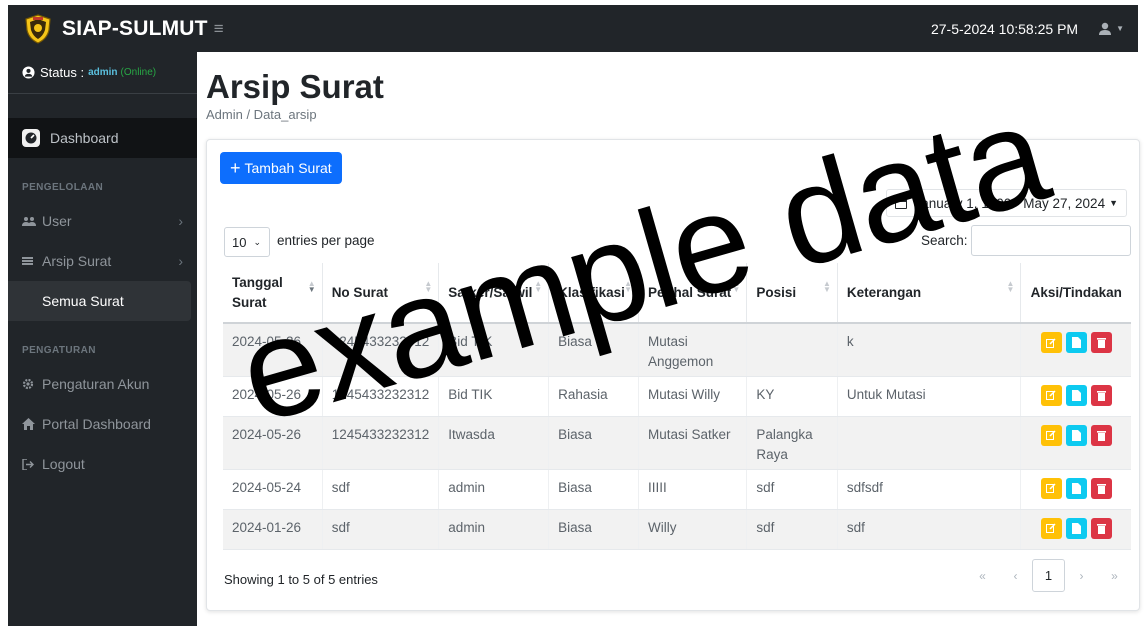 The height and width of the screenshot is (626, 1144). Describe the element at coordinates (593, 396) in the screenshot. I see `cell-klasifikasi: Rahasia` at that location.